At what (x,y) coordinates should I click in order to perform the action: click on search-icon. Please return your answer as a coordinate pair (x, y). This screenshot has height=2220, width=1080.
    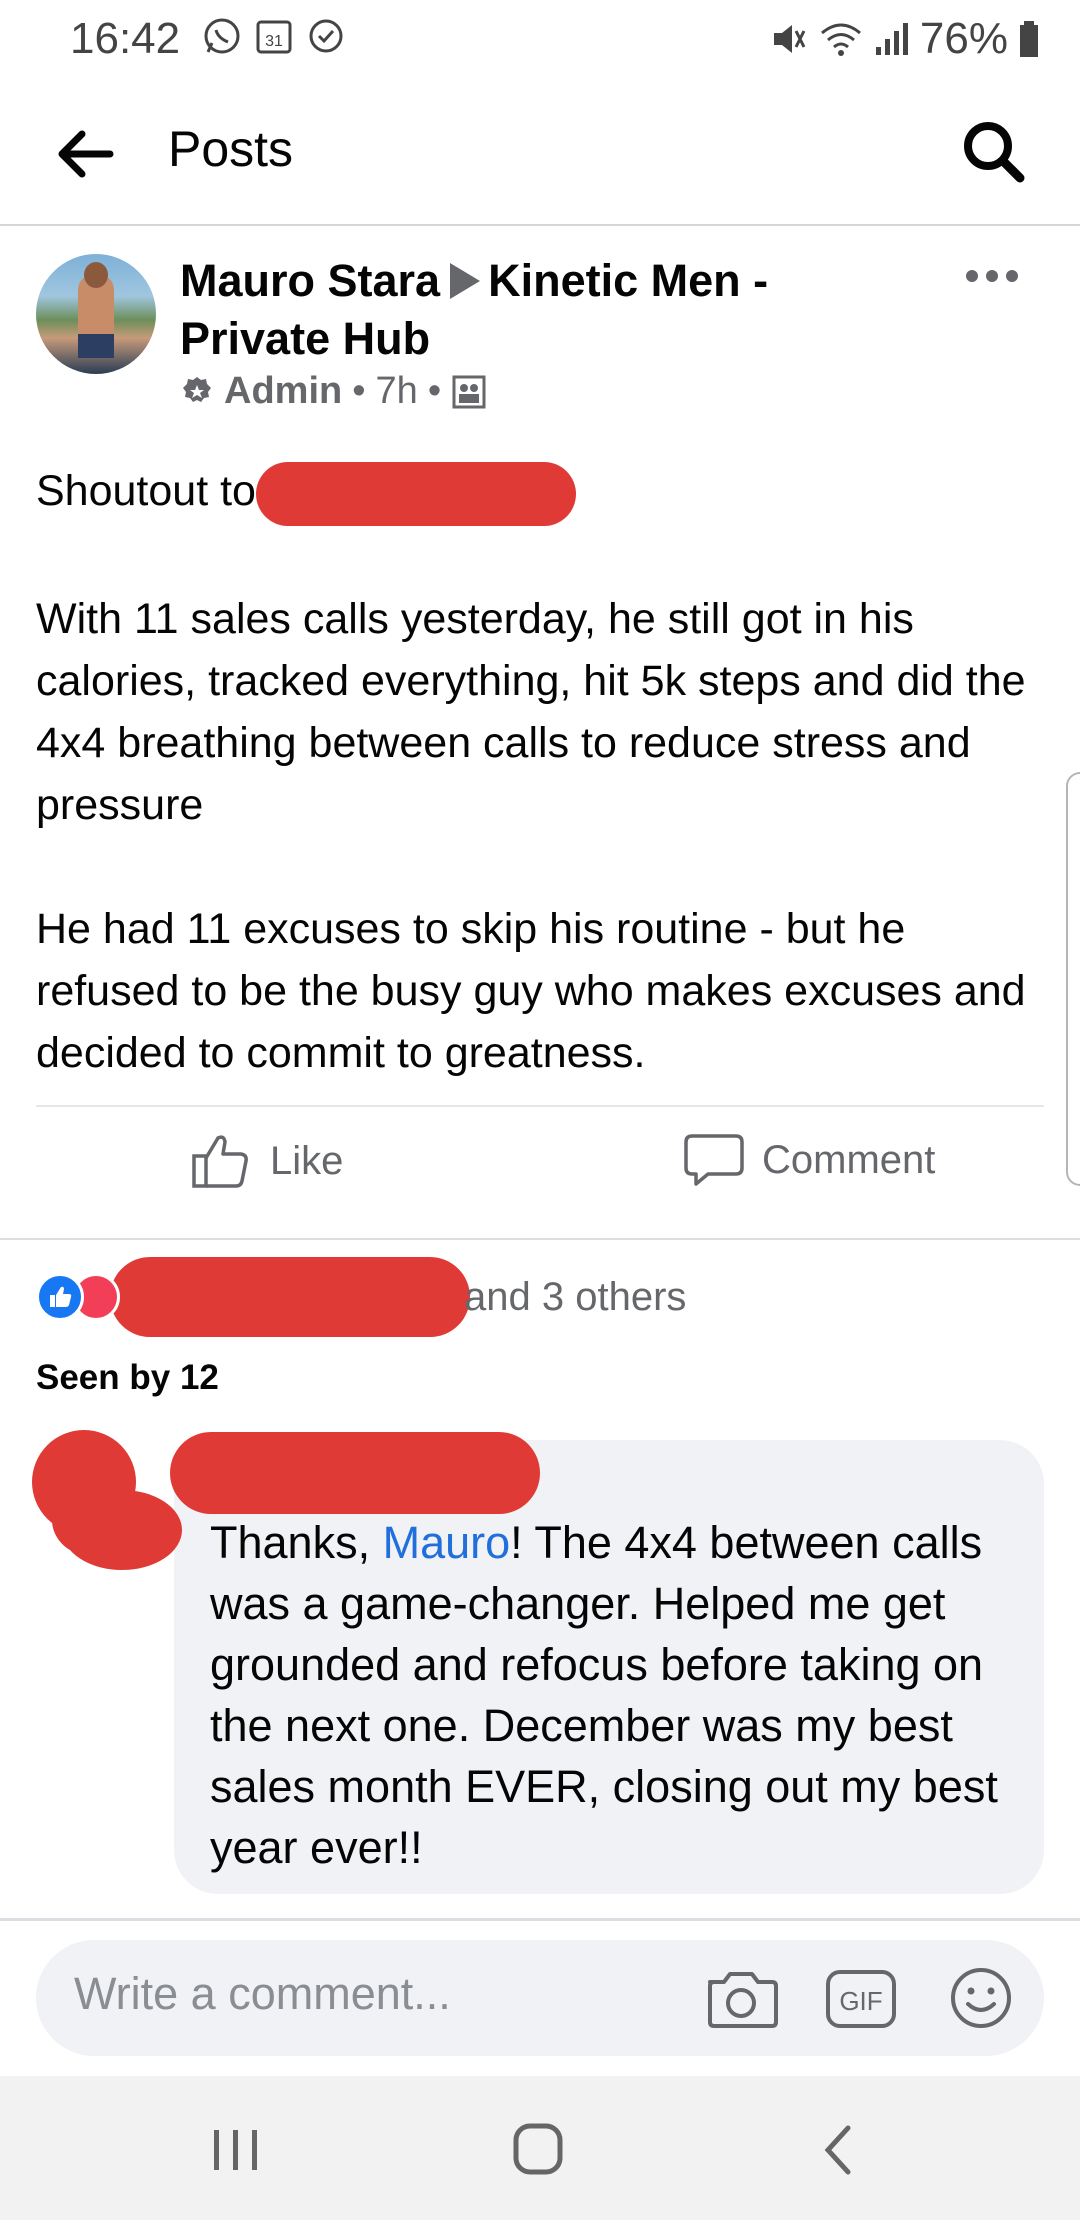
    Looking at the image, I should click on (994, 152).